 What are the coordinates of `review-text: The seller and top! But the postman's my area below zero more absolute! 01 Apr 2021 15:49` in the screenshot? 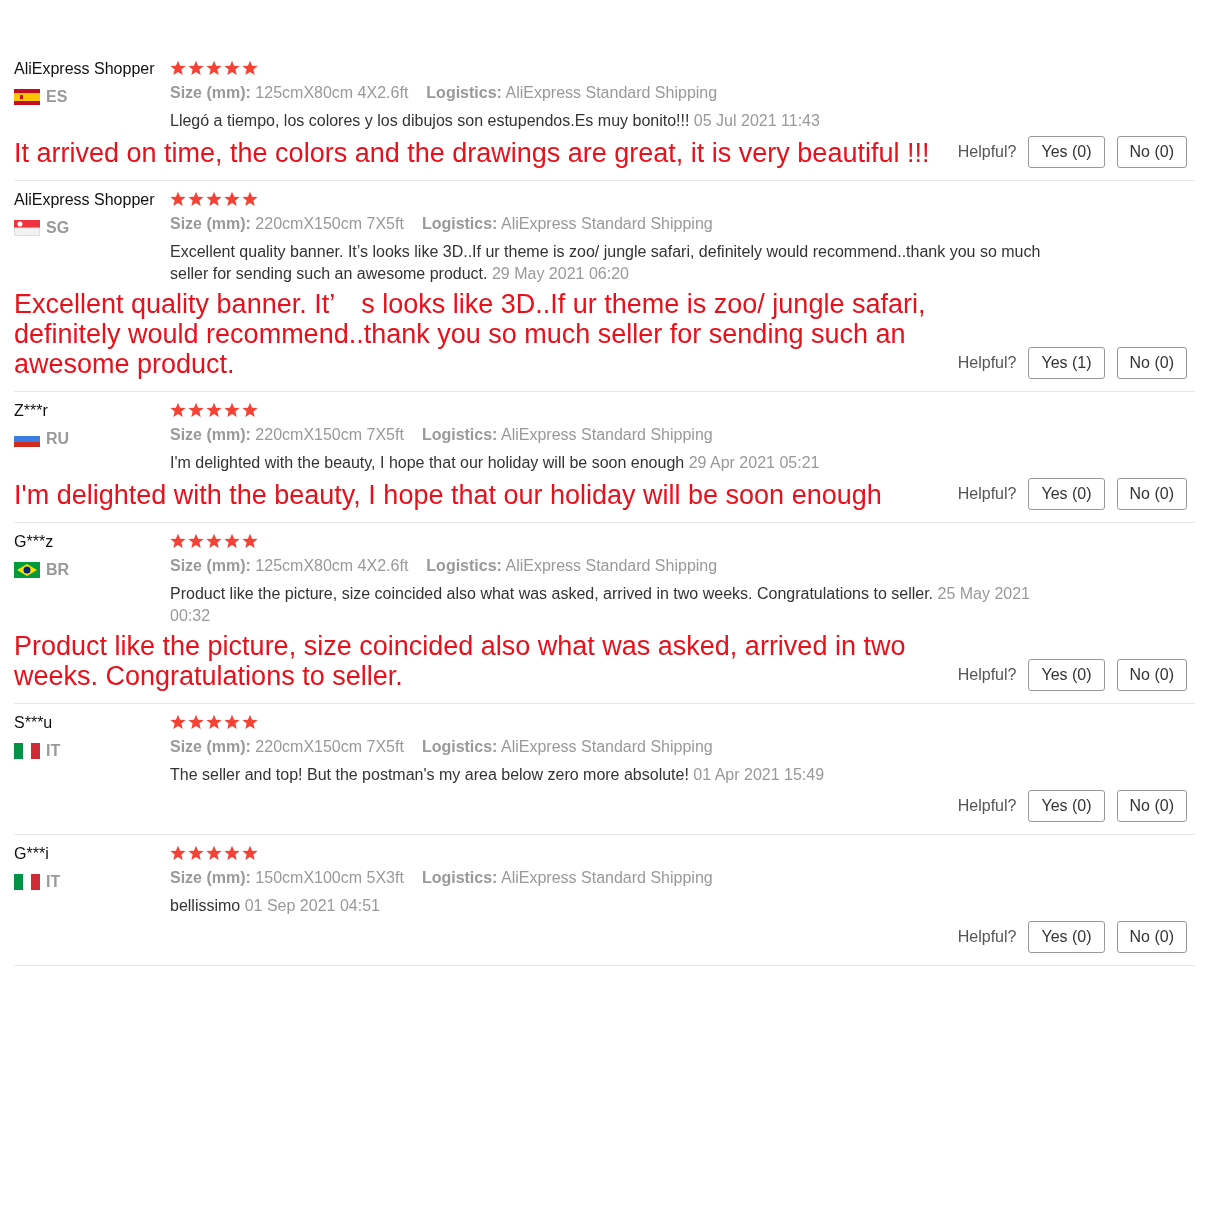 It's located at (498, 775).